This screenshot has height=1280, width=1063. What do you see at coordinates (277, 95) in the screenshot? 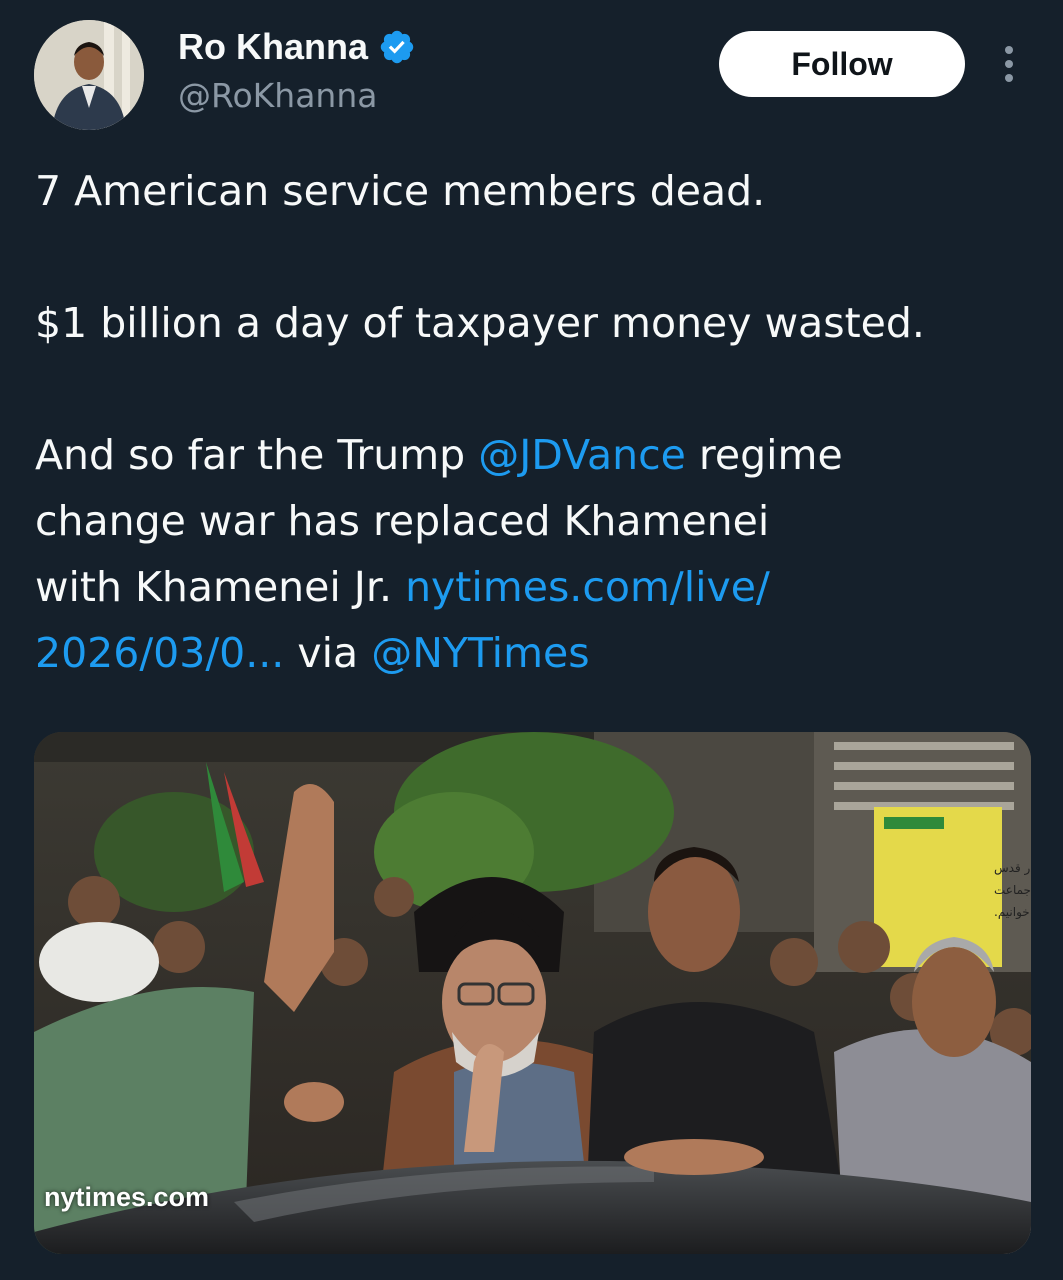
I see `author-handle: @RoKhanna` at bounding box center [277, 95].